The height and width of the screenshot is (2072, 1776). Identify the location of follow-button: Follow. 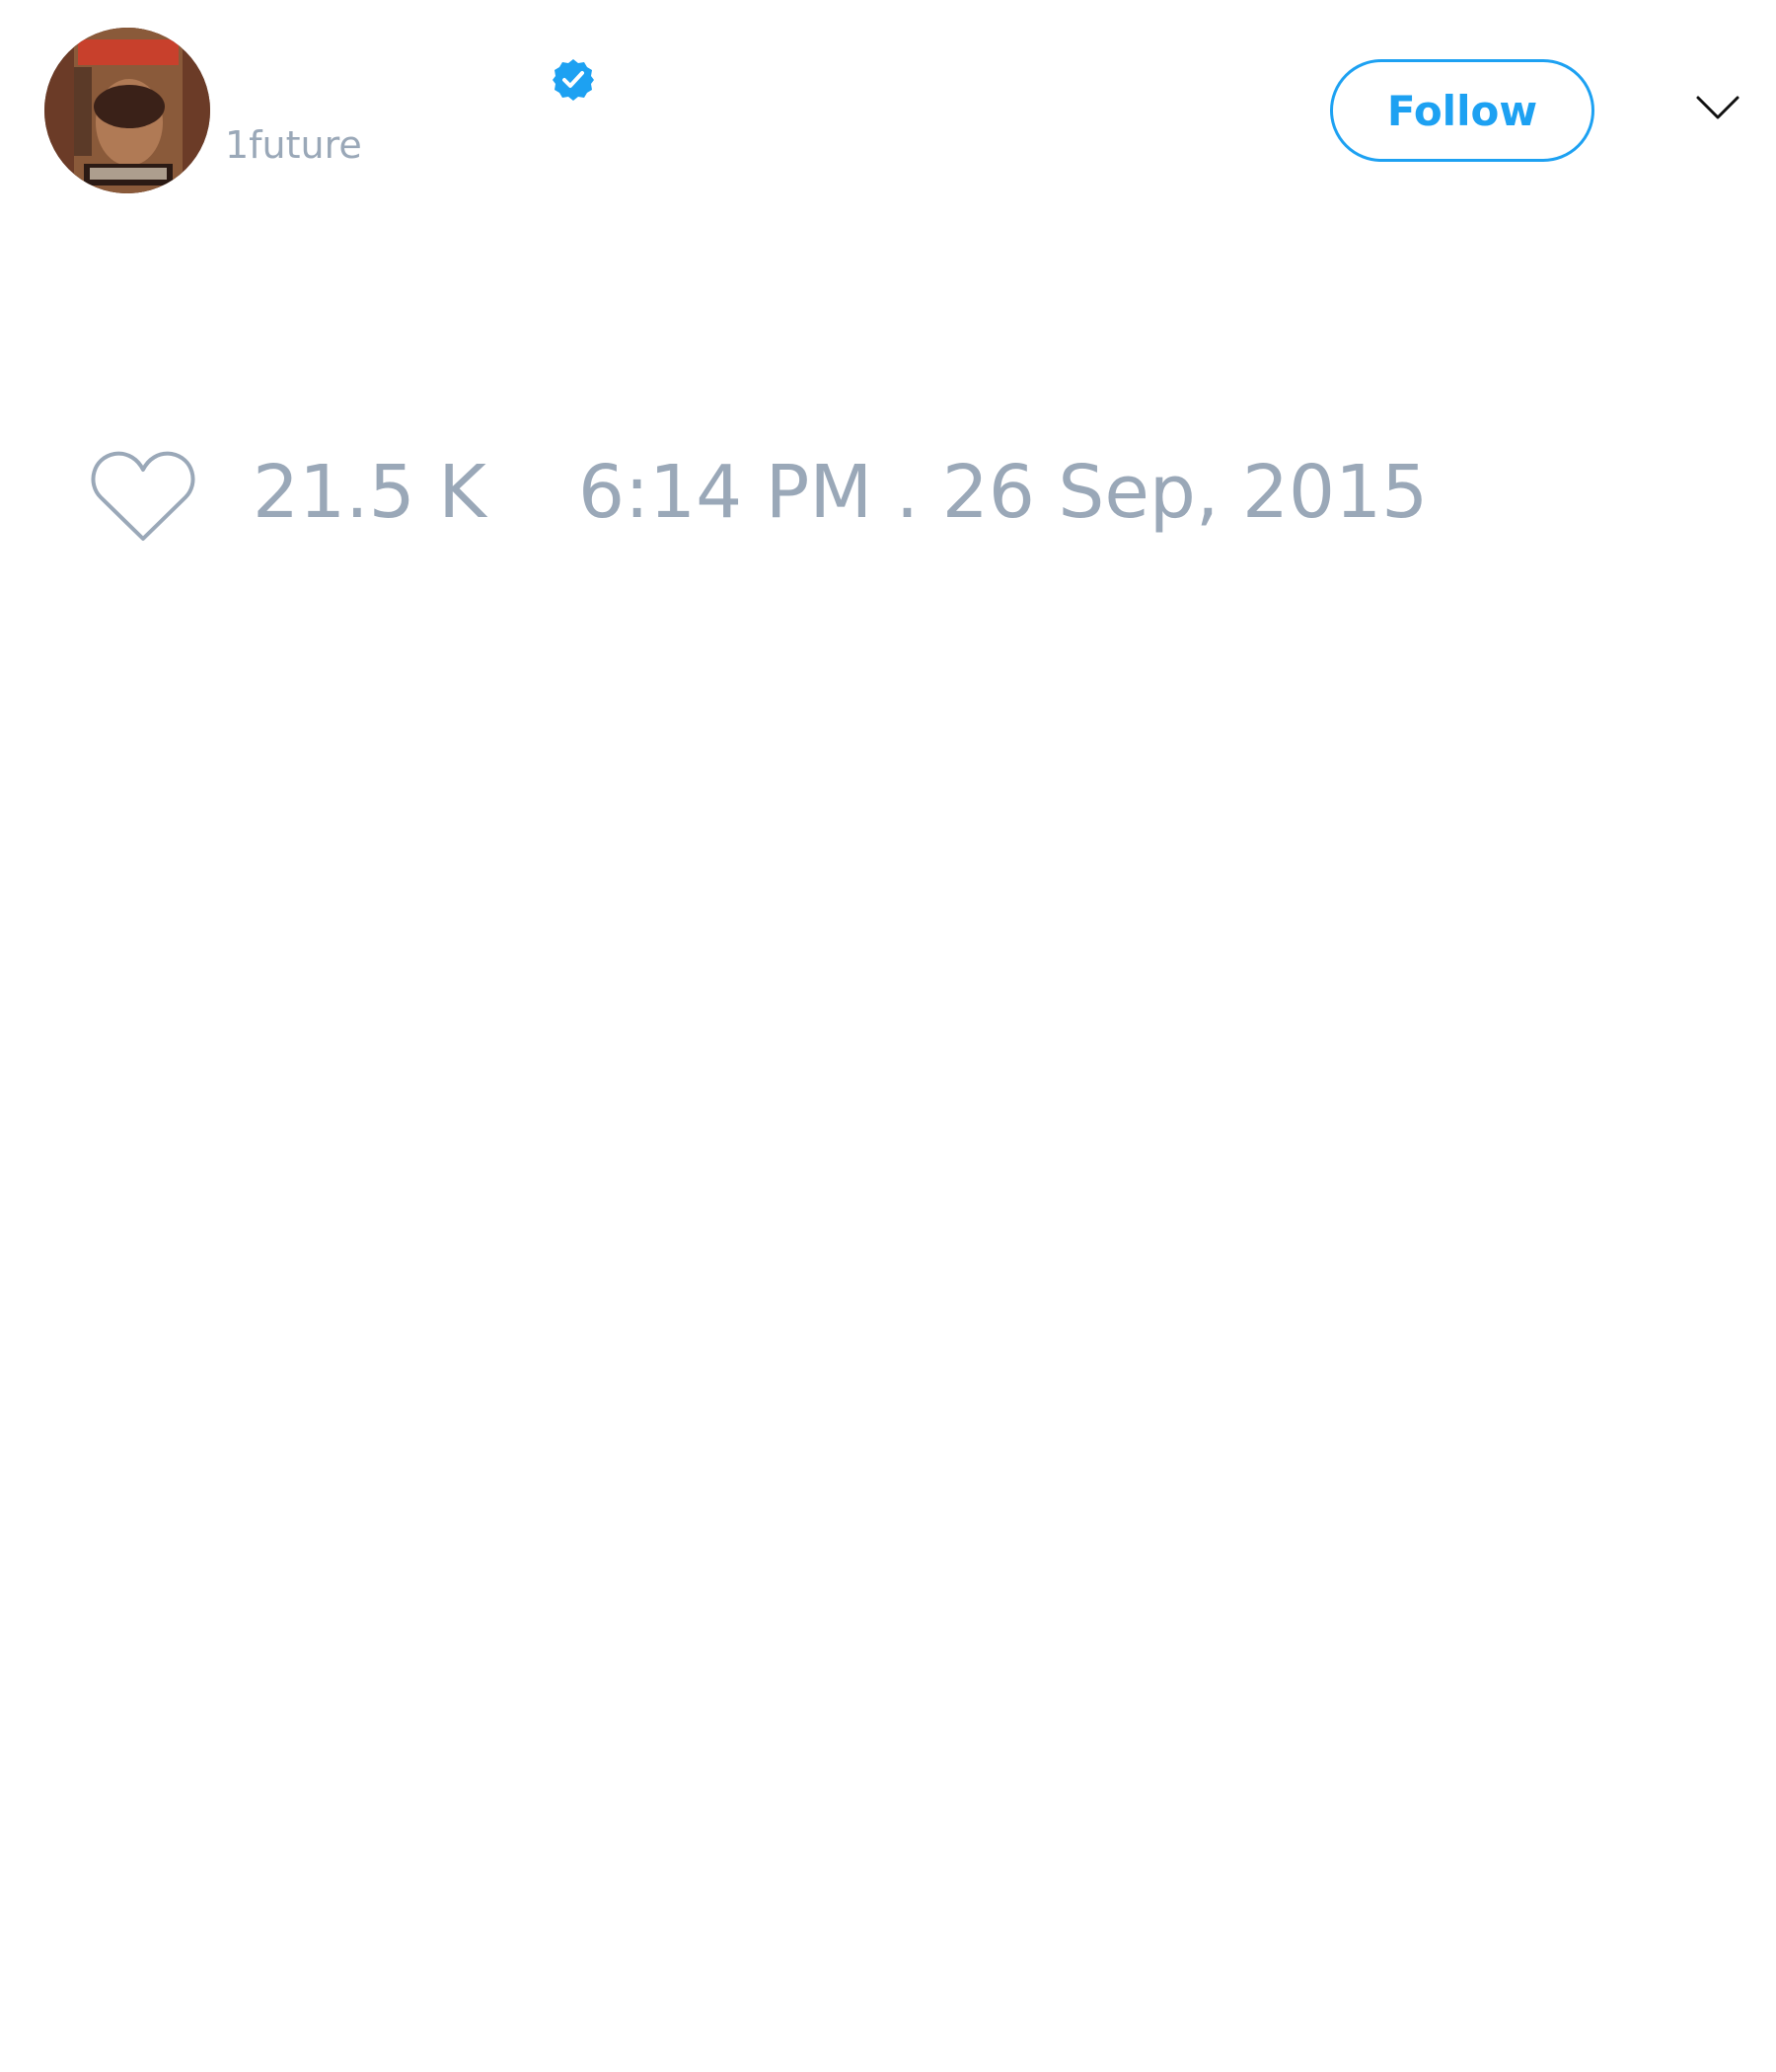
(1462, 111).